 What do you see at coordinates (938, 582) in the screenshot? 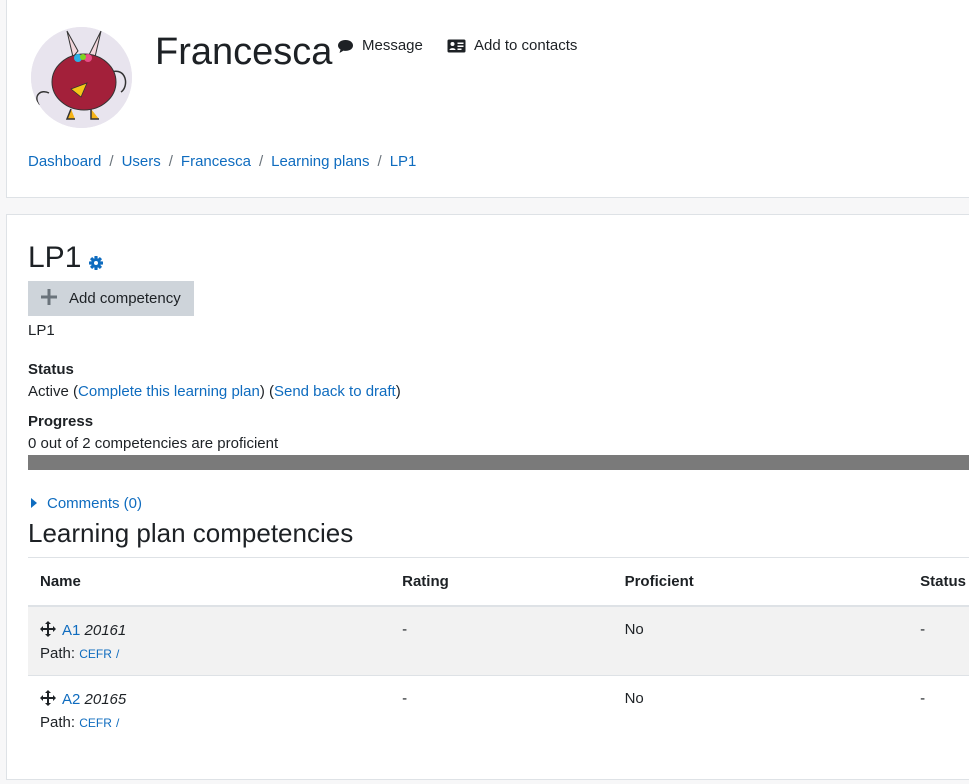
I see `column-header-status: Status` at bounding box center [938, 582].